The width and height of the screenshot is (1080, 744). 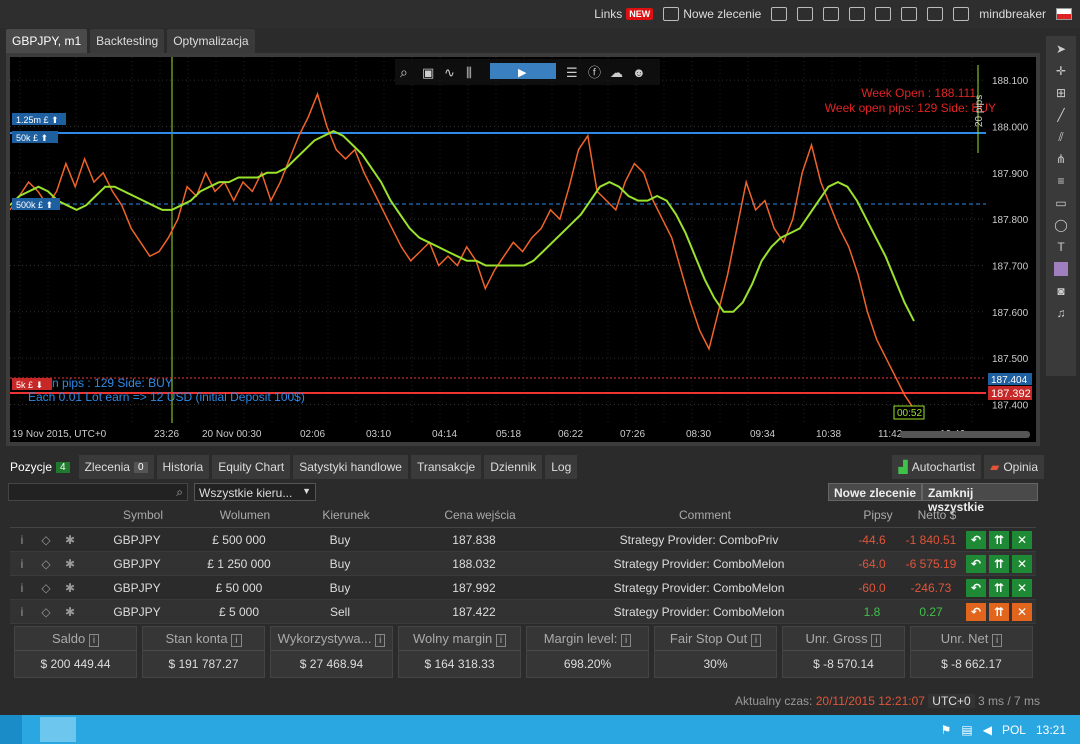 I want to click on tab-transactions: Transakcje, so click(x=446, y=467).